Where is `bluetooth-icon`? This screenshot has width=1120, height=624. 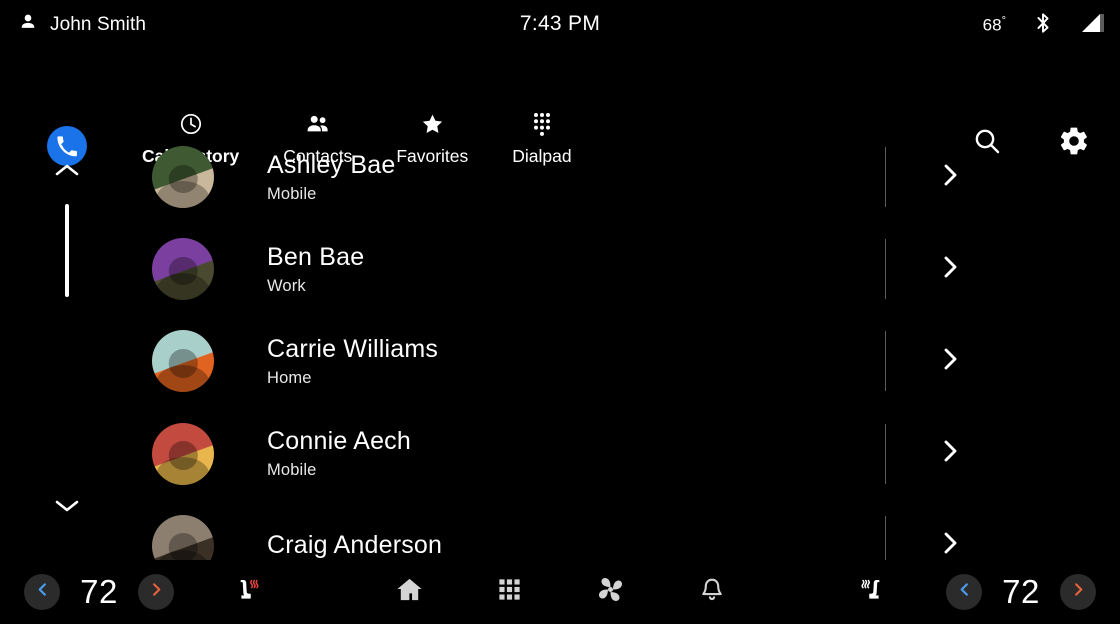 bluetooth-icon is located at coordinates (1043, 25).